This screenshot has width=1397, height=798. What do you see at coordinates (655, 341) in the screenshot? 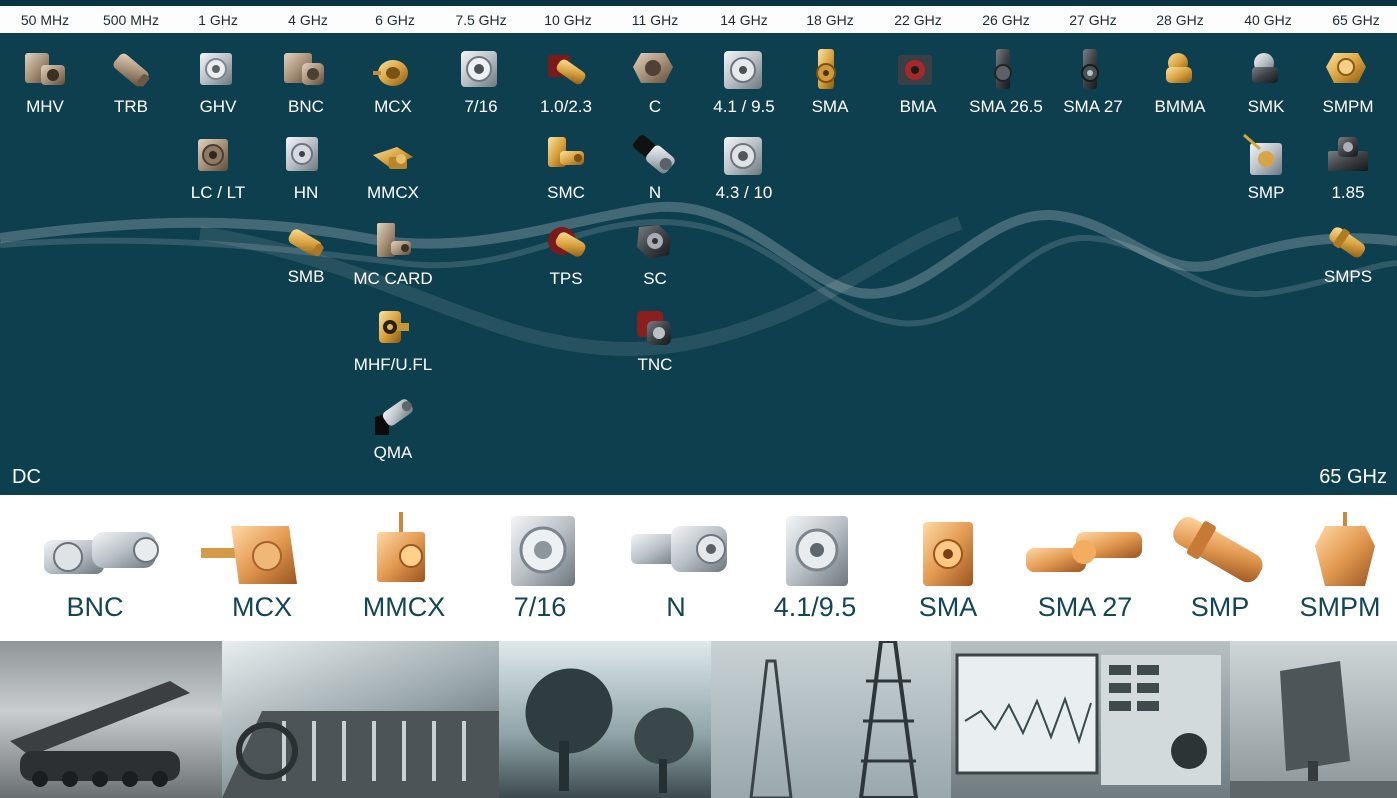
I see `connector-tnc: TNC` at bounding box center [655, 341].